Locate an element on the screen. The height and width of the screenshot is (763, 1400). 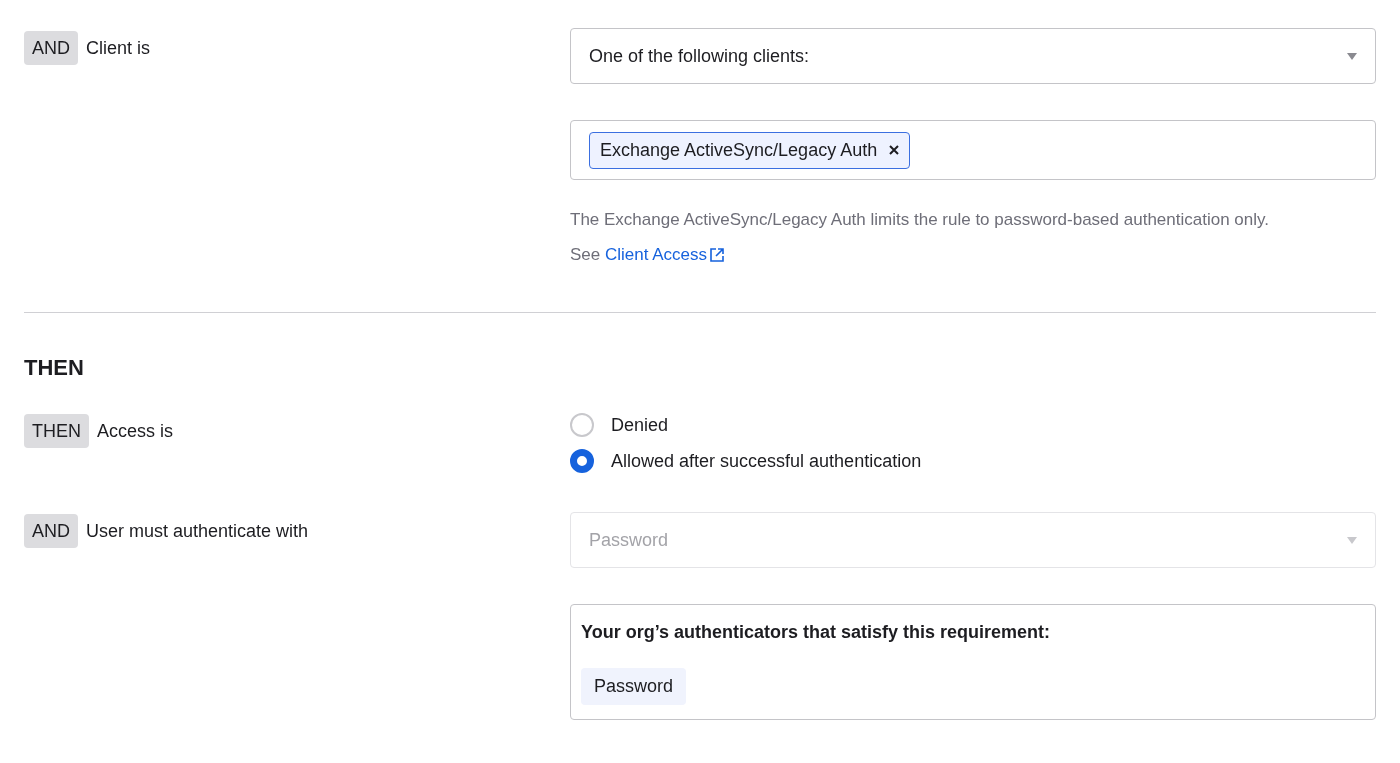
radio-option: Denied is located at coordinates (746, 425).